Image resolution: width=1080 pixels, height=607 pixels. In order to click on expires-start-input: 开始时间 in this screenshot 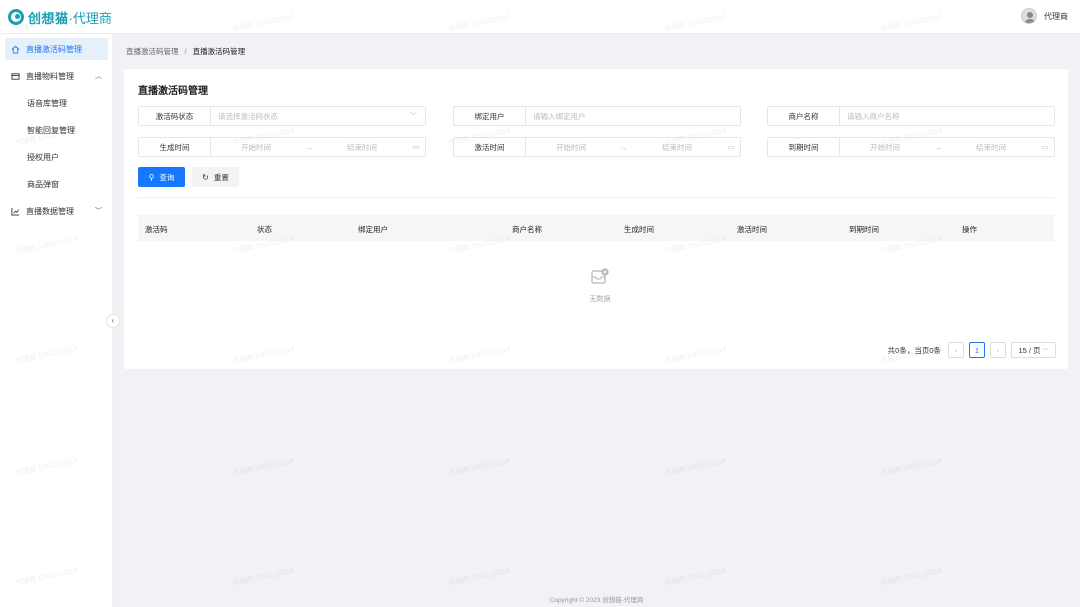, I will do `click(885, 147)`.